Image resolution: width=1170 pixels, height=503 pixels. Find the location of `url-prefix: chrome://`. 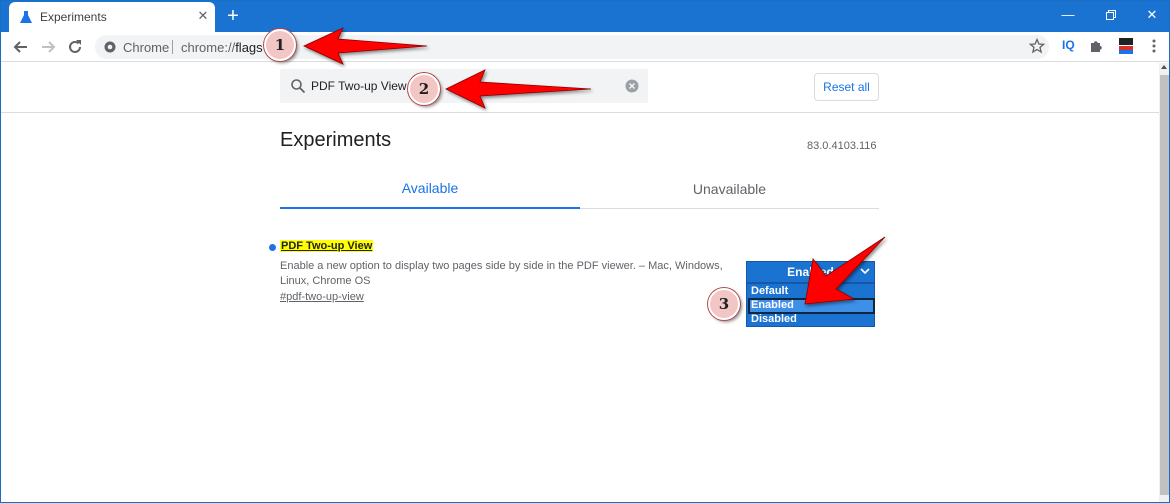

url-prefix: chrome:// is located at coordinates (208, 47).